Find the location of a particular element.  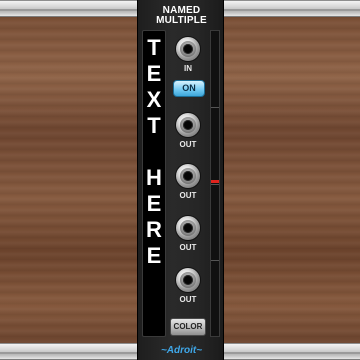

color-button: COLOR is located at coordinates (188, 327).